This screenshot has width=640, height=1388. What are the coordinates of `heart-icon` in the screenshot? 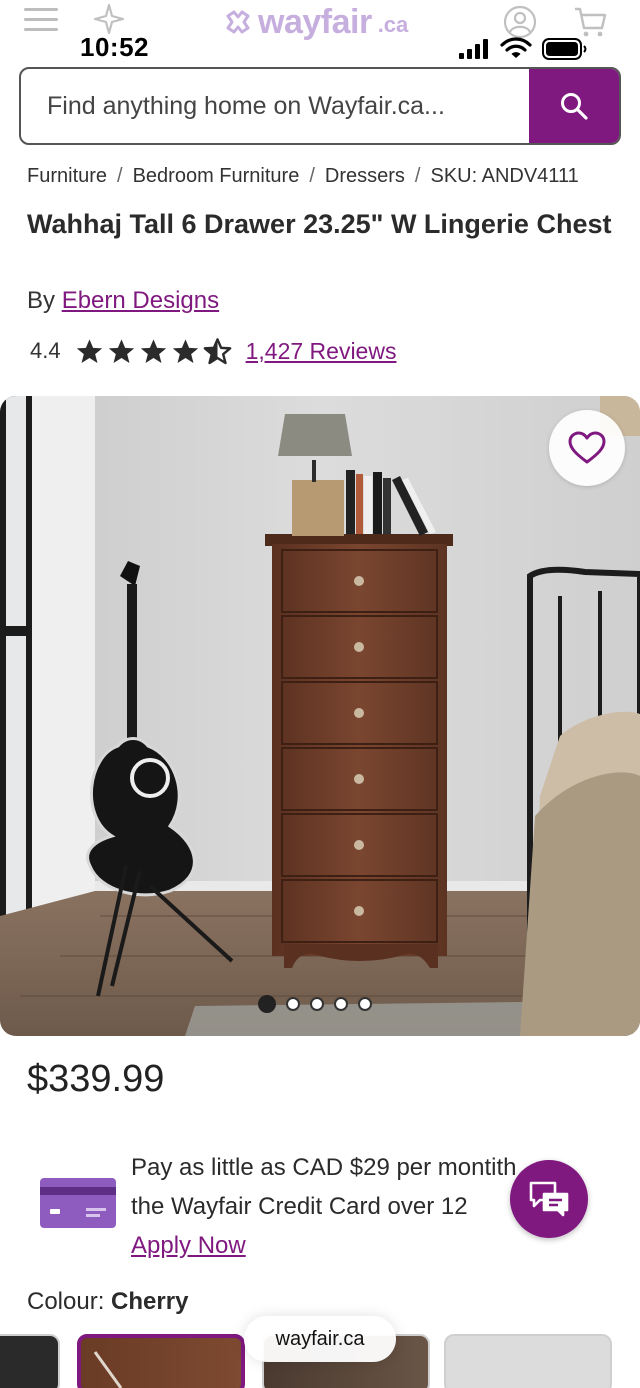 It's located at (587, 447).